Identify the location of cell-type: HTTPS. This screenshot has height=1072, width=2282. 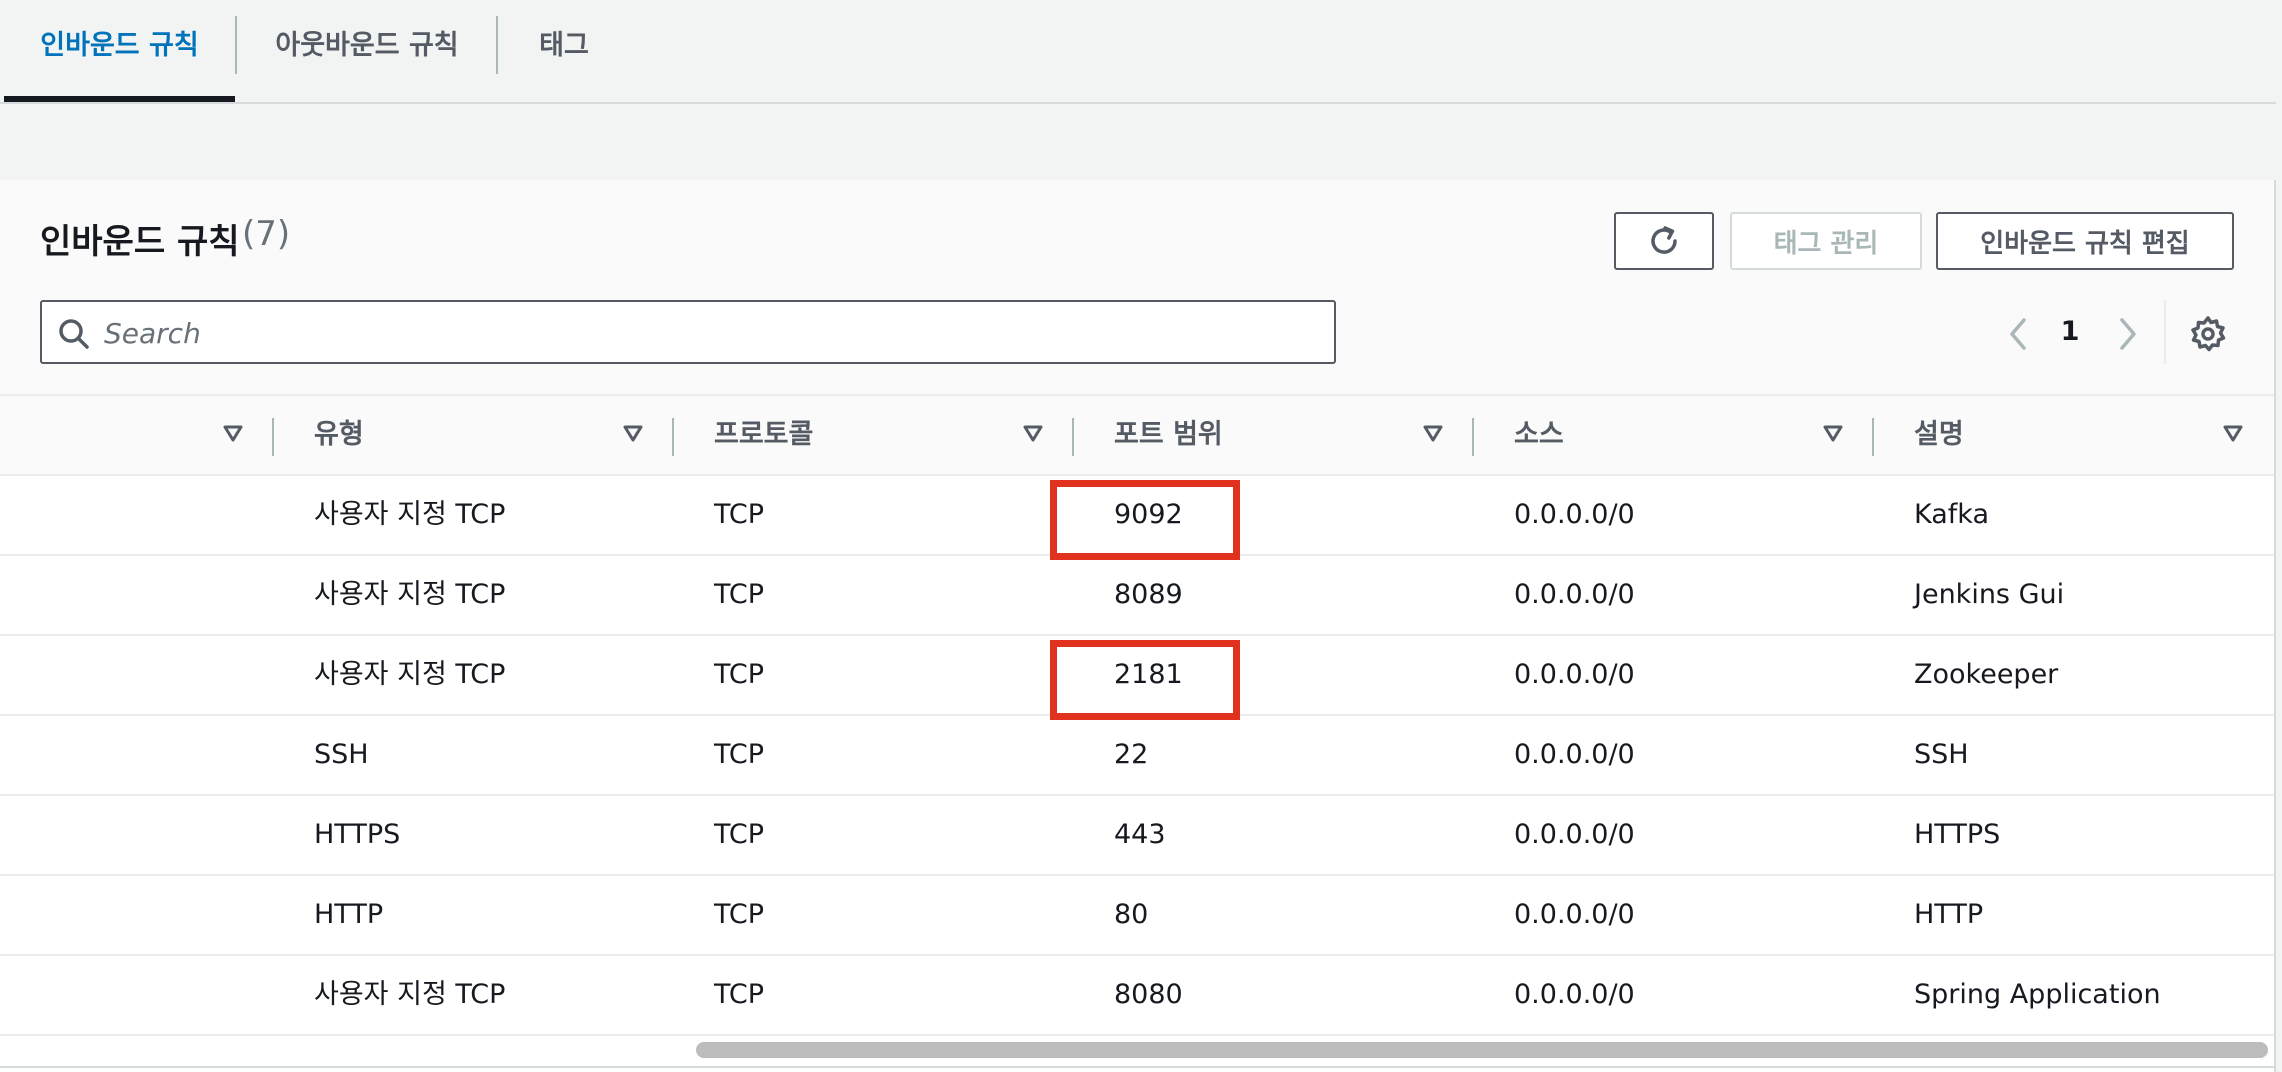
(357, 834).